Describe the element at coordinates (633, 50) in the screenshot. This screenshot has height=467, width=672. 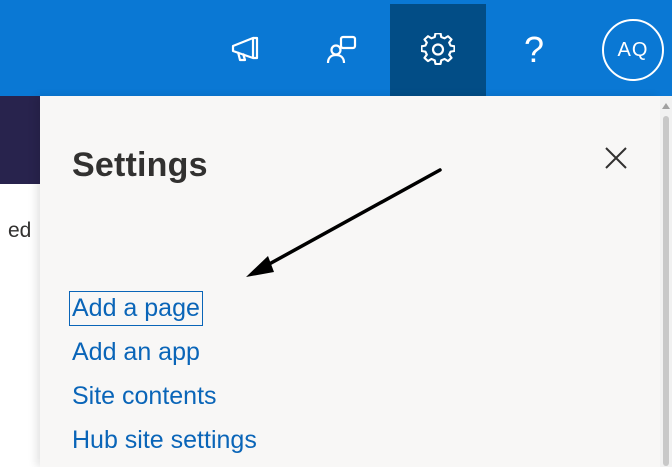
I see `avatar: AQ` at that location.